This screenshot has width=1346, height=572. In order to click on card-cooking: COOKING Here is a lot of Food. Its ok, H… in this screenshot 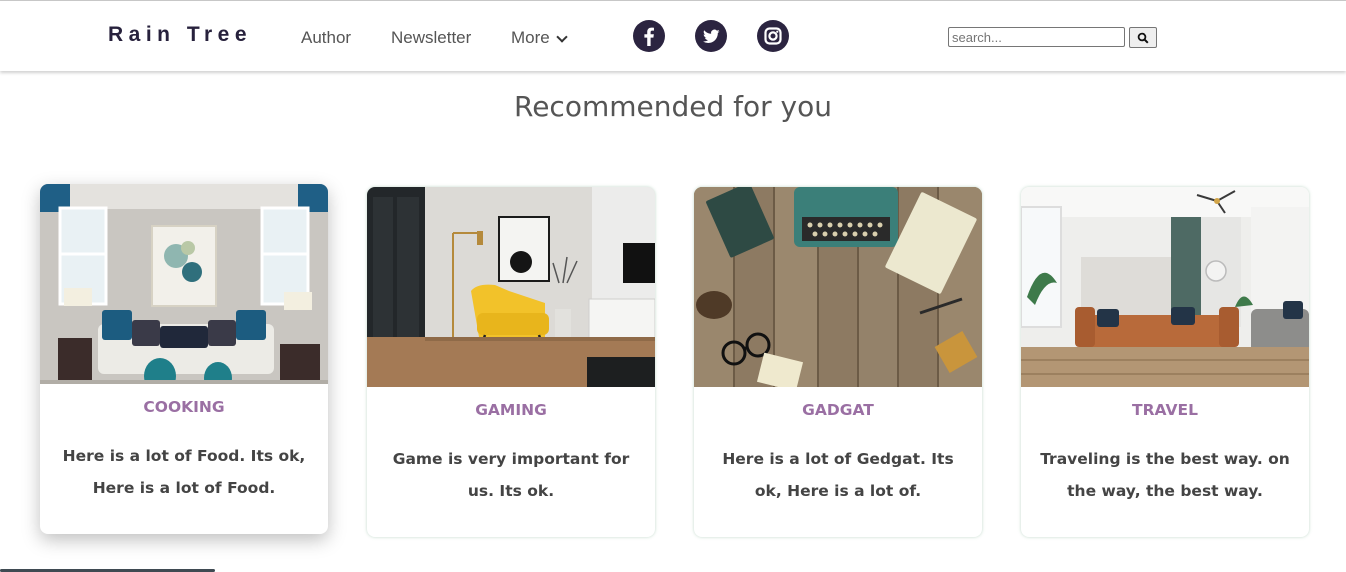, I will do `click(184, 359)`.